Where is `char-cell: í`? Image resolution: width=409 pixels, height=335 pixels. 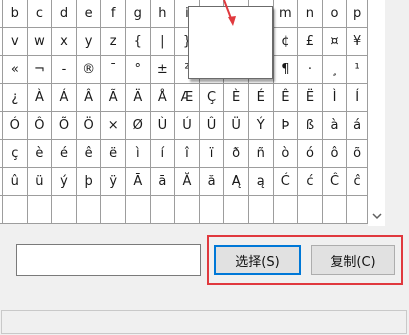
char-cell: í is located at coordinates (163, 154).